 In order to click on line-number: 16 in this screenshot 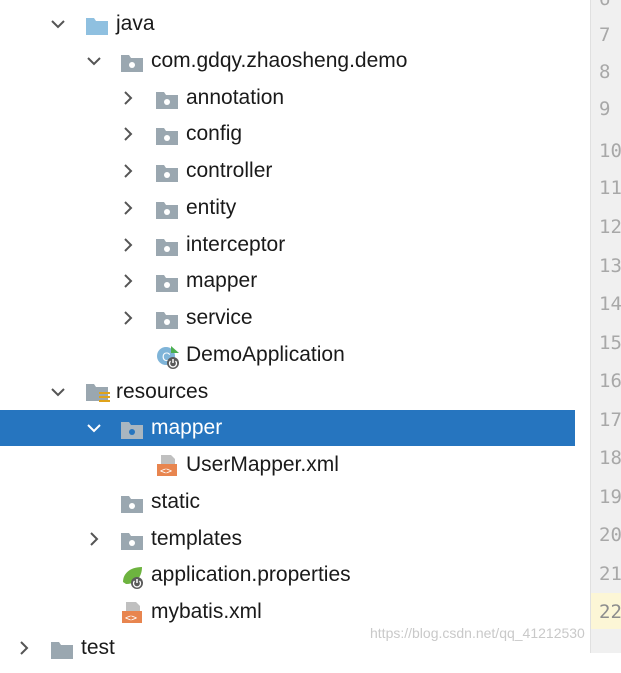, I will do `click(610, 381)`.